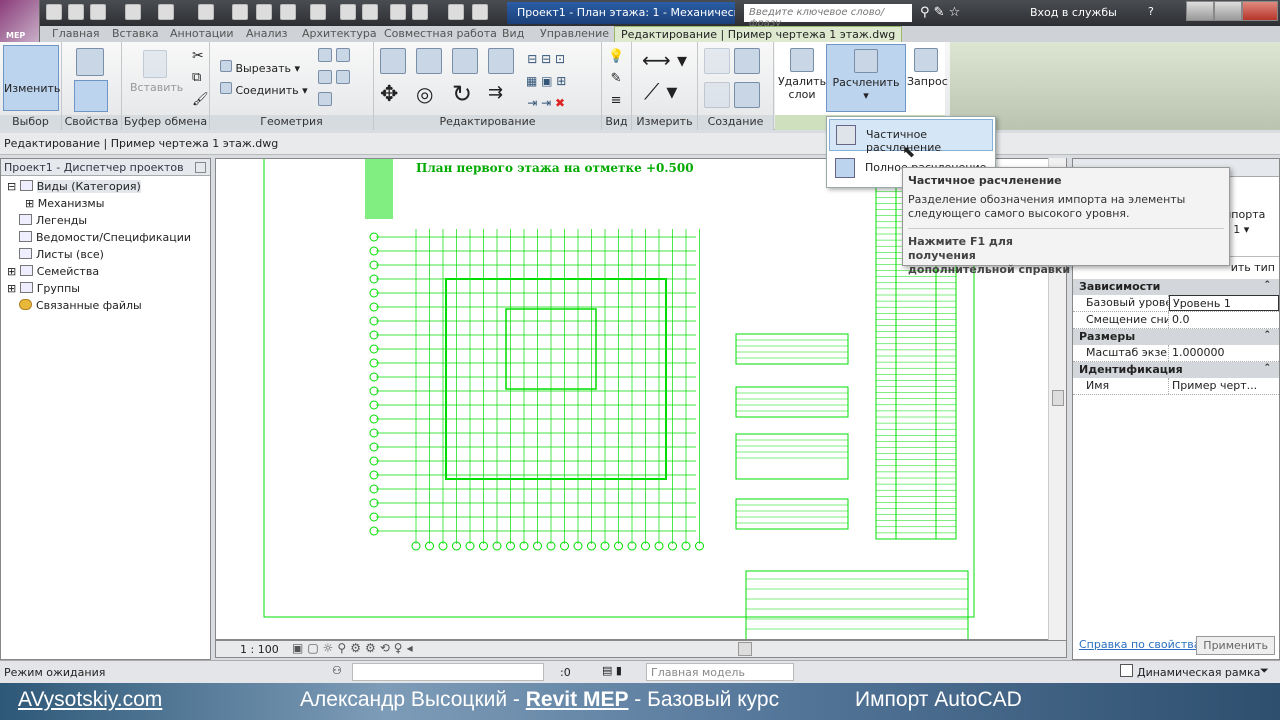 The height and width of the screenshot is (720, 1280). What do you see at coordinates (1235, 645) in the screenshot?
I see `apply-button: Применить` at bounding box center [1235, 645].